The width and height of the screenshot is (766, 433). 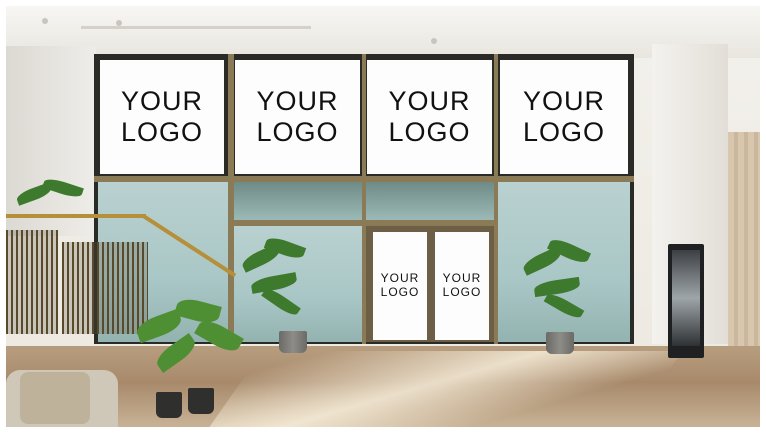 What do you see at coordinates (45, 21) in the screenshot?
I see `ceiling-camera` at bounding box center [45, 21].